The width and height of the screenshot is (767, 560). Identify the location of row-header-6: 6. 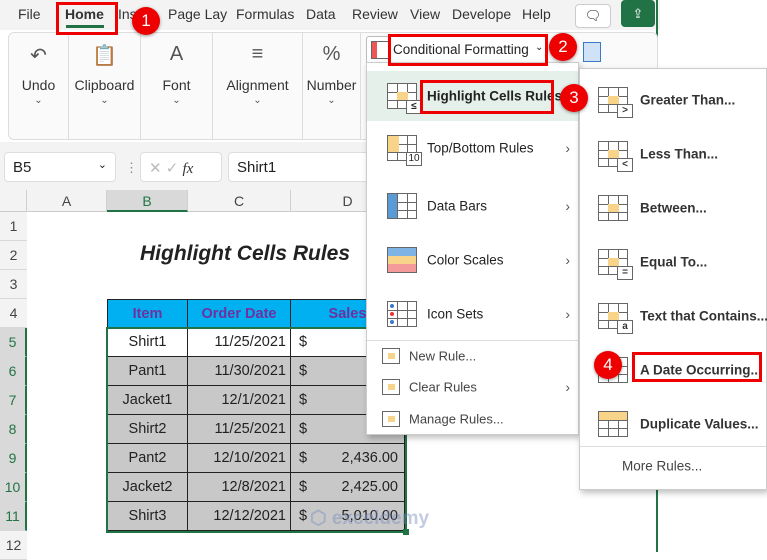
(13, 371).